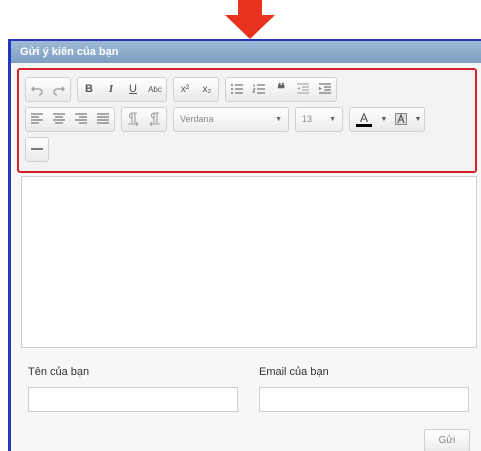 The height and width of the screenshot is (451, 481). I want to click on strikethrough-button: Abc, so click(155, 89).